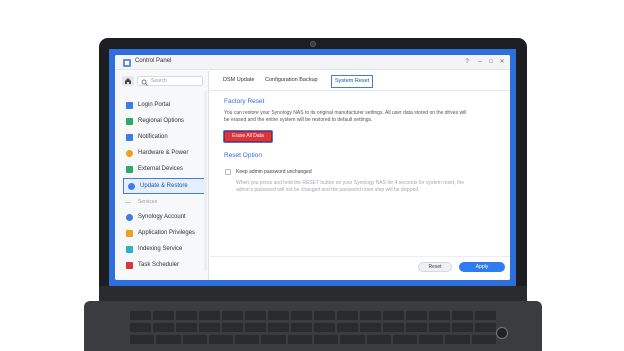 This screenshot has width=624, height=351. I want to click on keep-admin-password-label: Keep admin password unchanged, so click(274, 172).